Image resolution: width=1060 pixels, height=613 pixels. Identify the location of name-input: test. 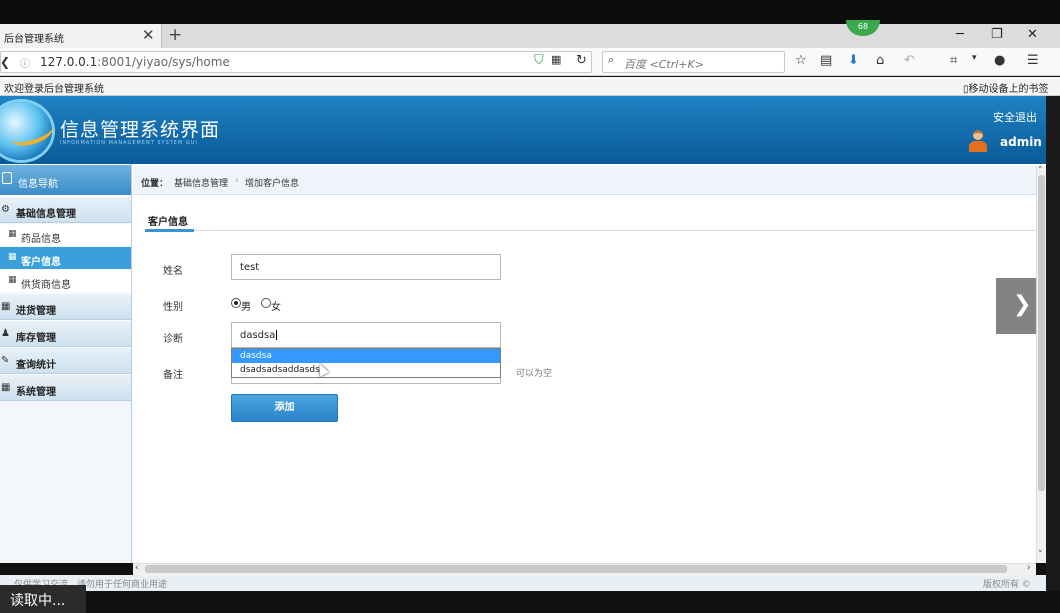
(366, 267).